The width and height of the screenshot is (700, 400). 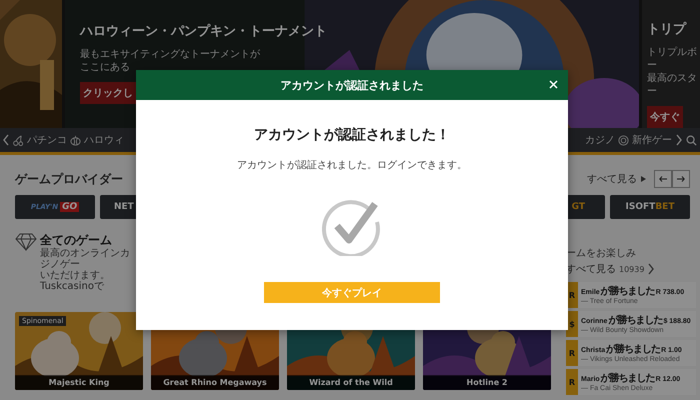 I want to click on banner-subtitle: ここにある, so click(x=105, y=67).